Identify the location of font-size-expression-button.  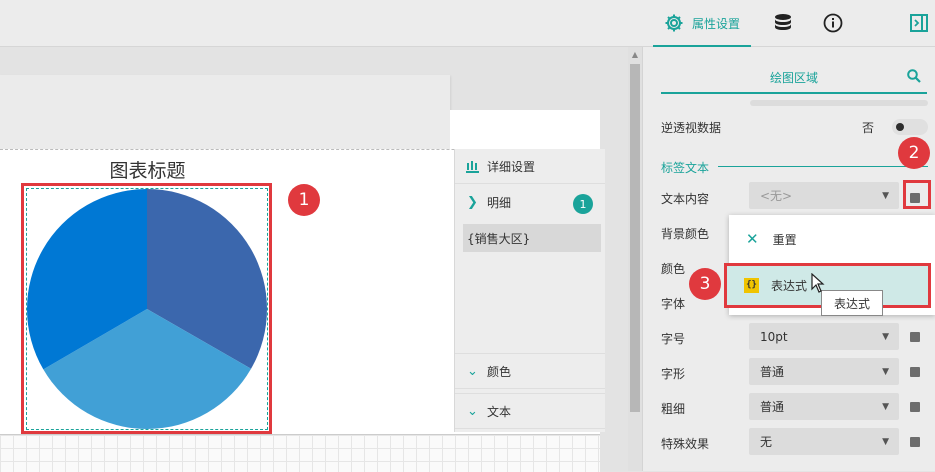
(915, 337).